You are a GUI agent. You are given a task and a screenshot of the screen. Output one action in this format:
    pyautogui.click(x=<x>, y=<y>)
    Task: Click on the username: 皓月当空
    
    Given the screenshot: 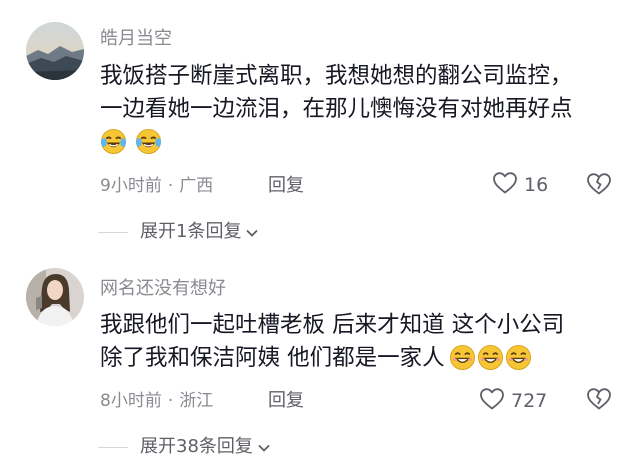 What is the action you would take?
    pyautogui.click(x=136, y=39)
    